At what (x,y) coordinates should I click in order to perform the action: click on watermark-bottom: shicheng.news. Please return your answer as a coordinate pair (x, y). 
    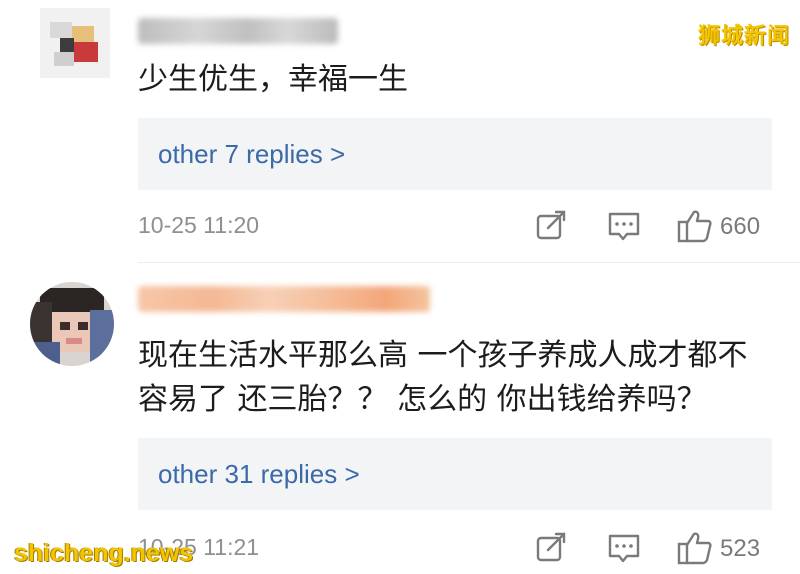
    Looking at the image, I should click on (104, 553).